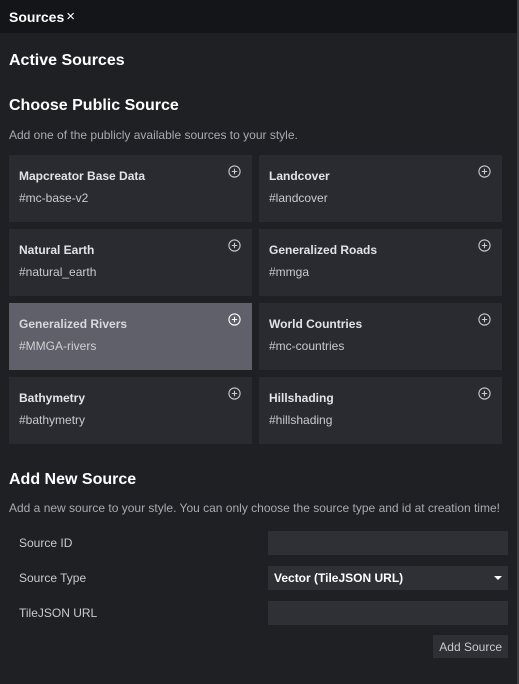 Image resolution: width=519 pixels, height=684 pixels. I want to click on source-title: World Countries, so click(316, 324).